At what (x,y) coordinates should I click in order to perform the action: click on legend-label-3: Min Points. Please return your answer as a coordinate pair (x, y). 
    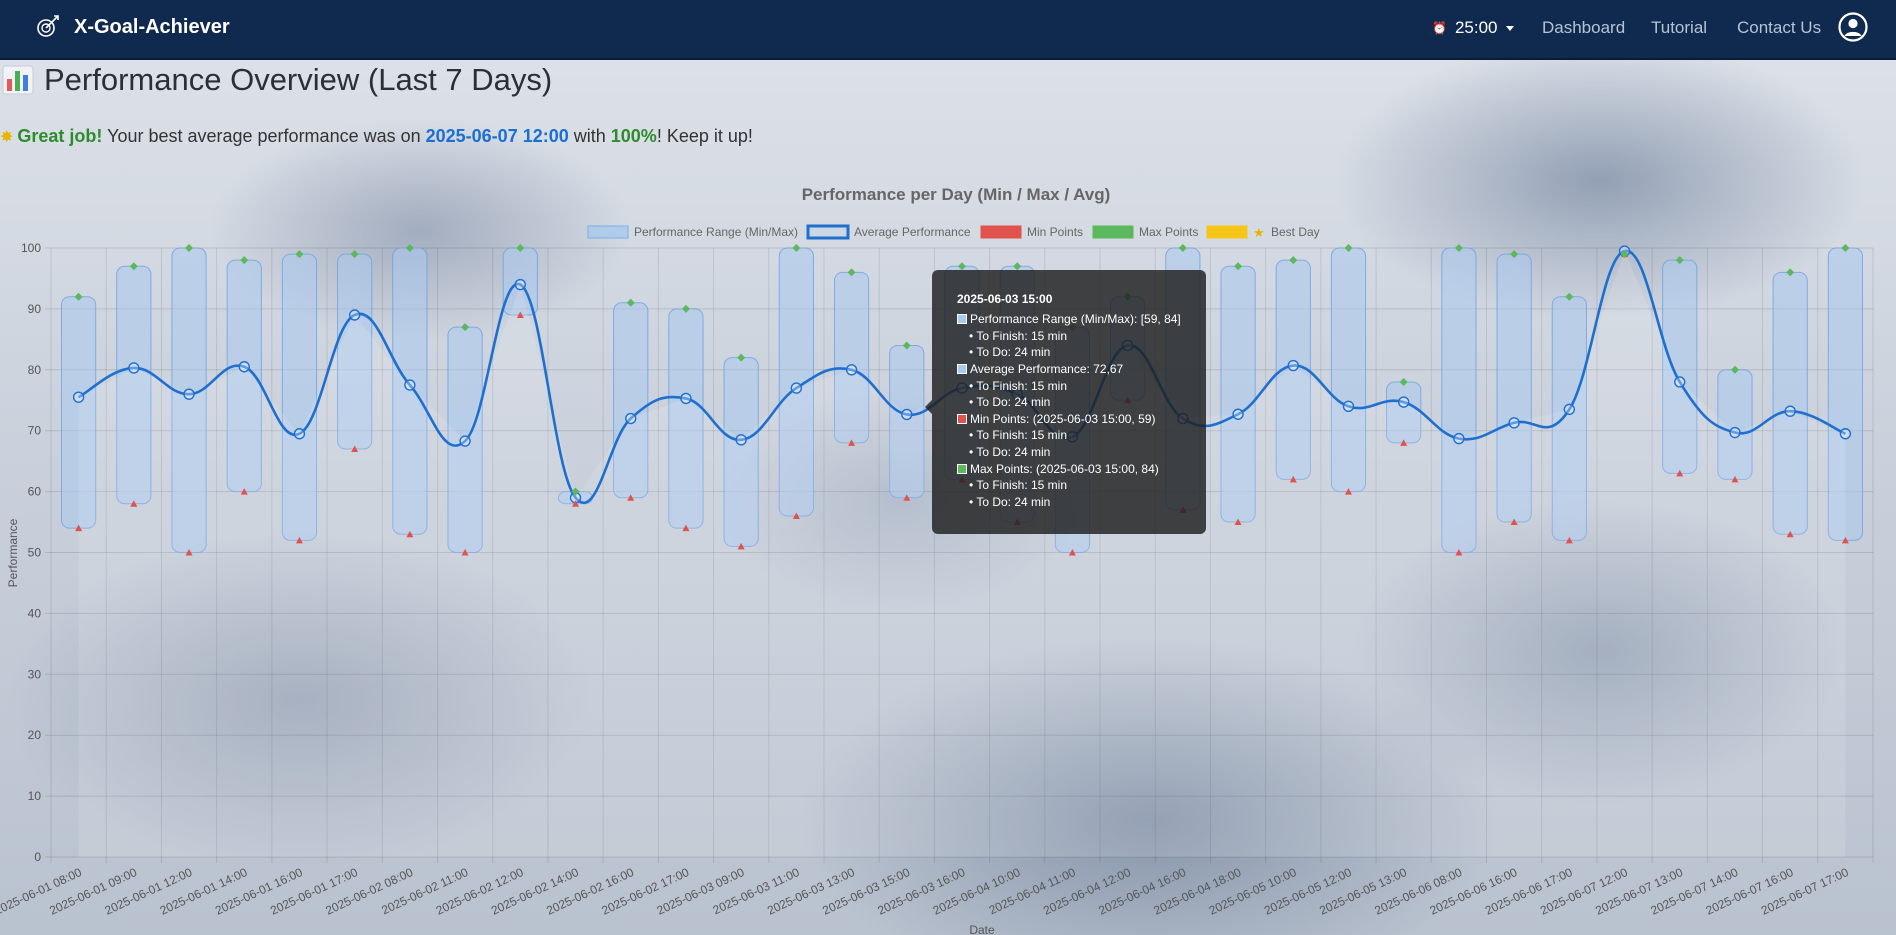
    Looking at the image, I should click on (1055, 232).